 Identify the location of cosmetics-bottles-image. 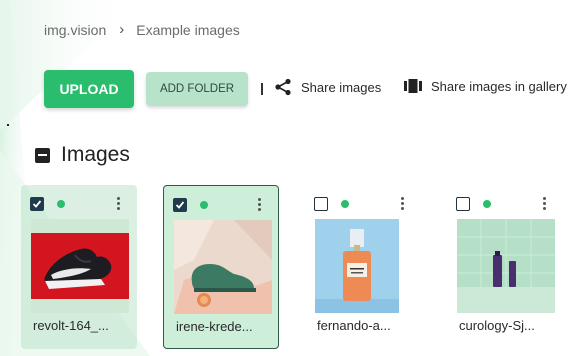
(506, 266).